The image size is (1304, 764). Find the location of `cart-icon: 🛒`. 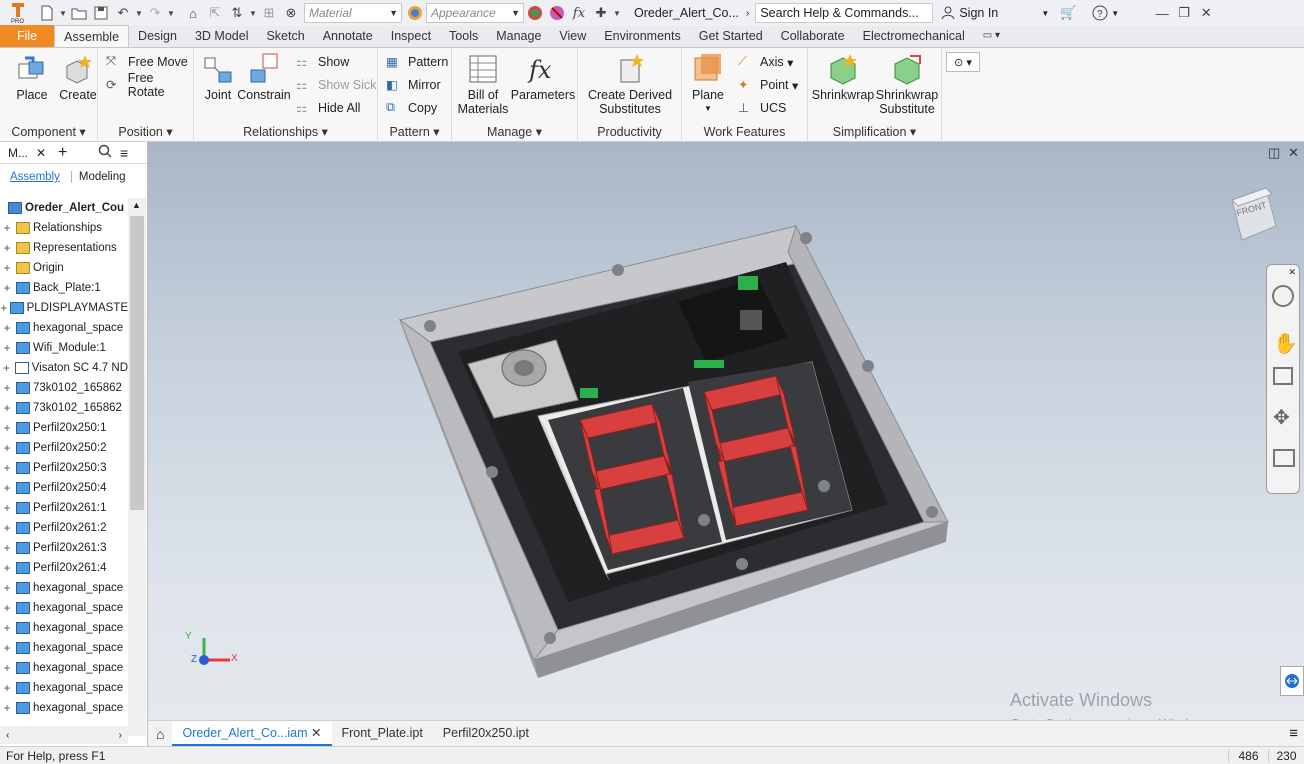

cart-icon: 🛒 is located at coordinates (1068, 13).